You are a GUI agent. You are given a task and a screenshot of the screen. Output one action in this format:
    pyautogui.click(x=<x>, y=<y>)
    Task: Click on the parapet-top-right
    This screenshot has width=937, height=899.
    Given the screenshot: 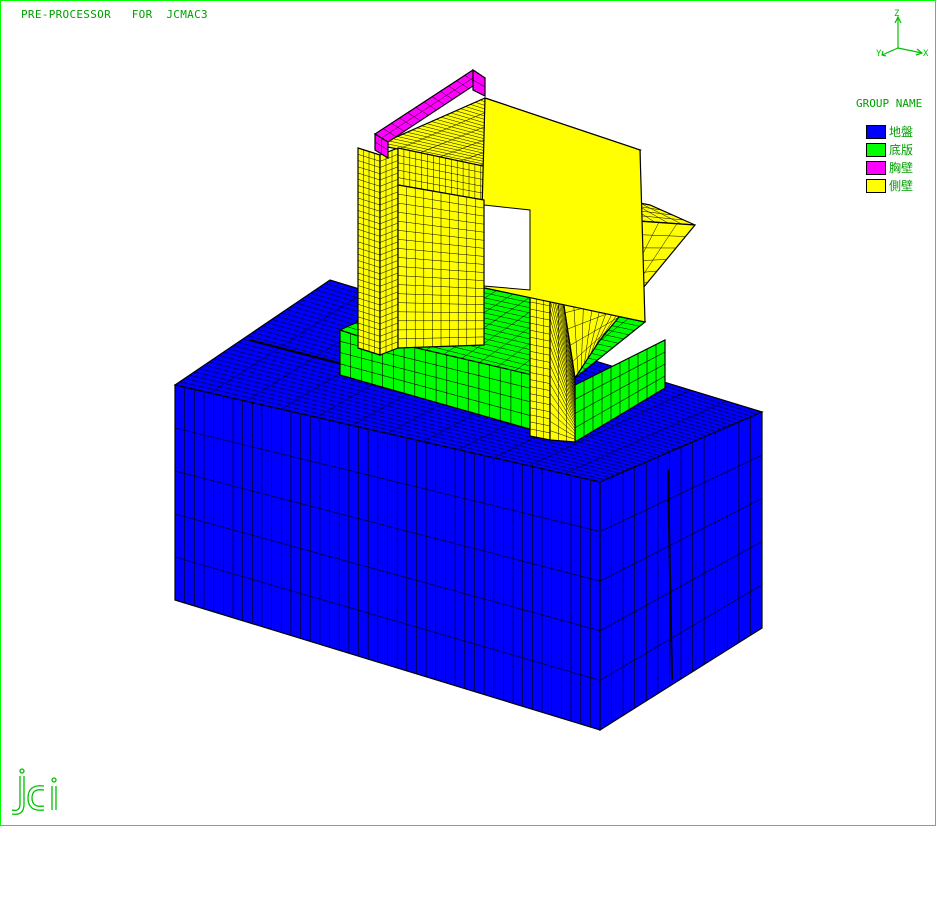 What is the action you would take?
    pyautogui.click(x=479, y=82)
    